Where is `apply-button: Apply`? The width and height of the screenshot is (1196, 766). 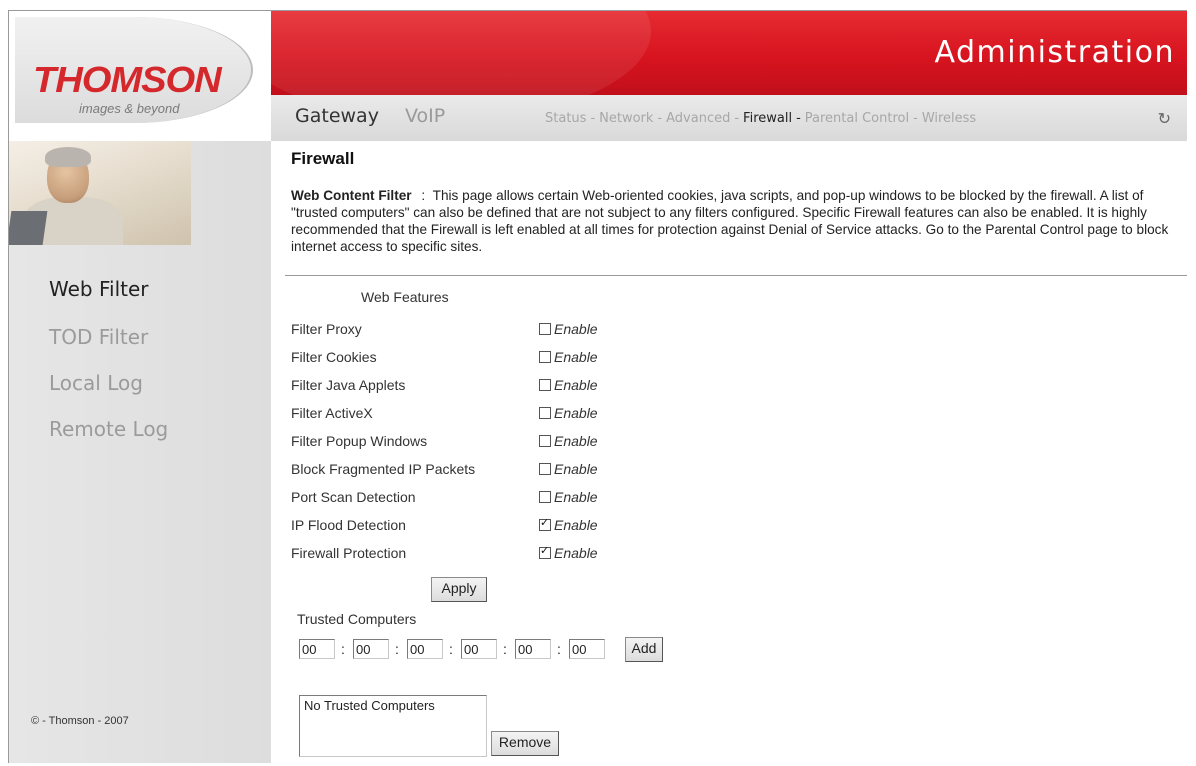 apply-button: Apply is located at coordinates (459, 589).